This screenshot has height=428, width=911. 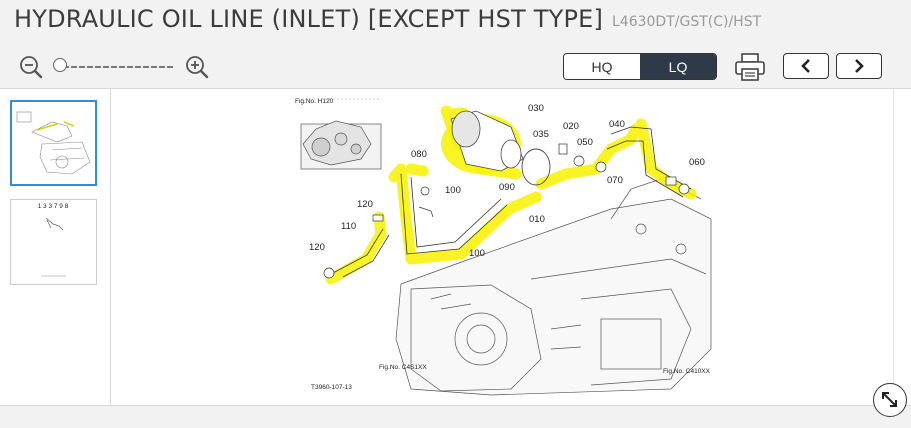 What do you see at coordinates (314, 101) in the screenshot?
I see `fig-label-h120: Fig.No. H120` at bounding box center [314, 101].